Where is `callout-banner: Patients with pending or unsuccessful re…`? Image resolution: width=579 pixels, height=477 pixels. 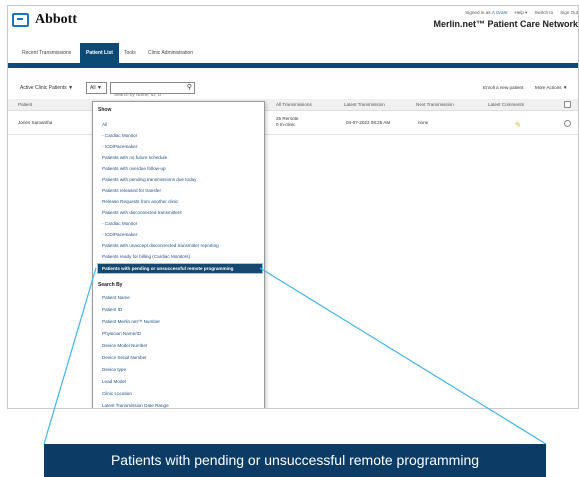 callout-banner: Patients with pending or unsuccessful re… is located at coordinates (295, 460).